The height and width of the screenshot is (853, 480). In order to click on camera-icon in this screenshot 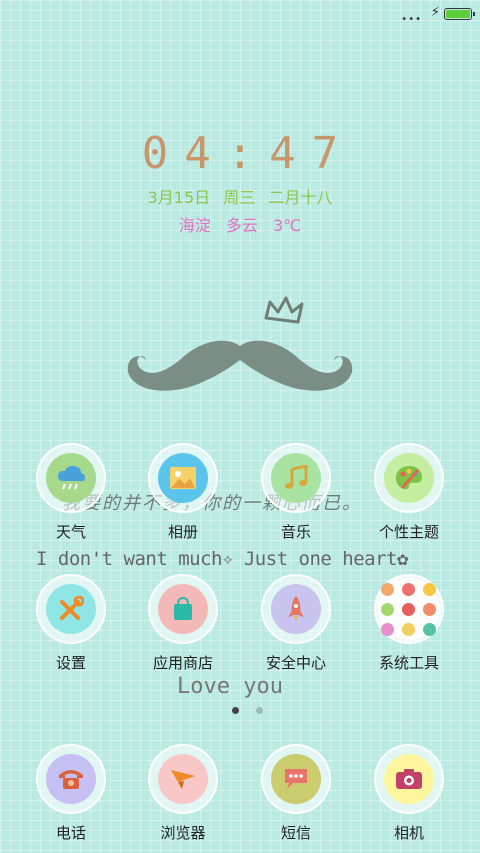, I will do `click(409, 779)`.